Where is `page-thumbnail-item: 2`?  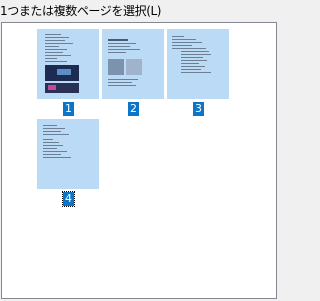
page-thumbnail-item: 2 is located at coordinates (133, 74).